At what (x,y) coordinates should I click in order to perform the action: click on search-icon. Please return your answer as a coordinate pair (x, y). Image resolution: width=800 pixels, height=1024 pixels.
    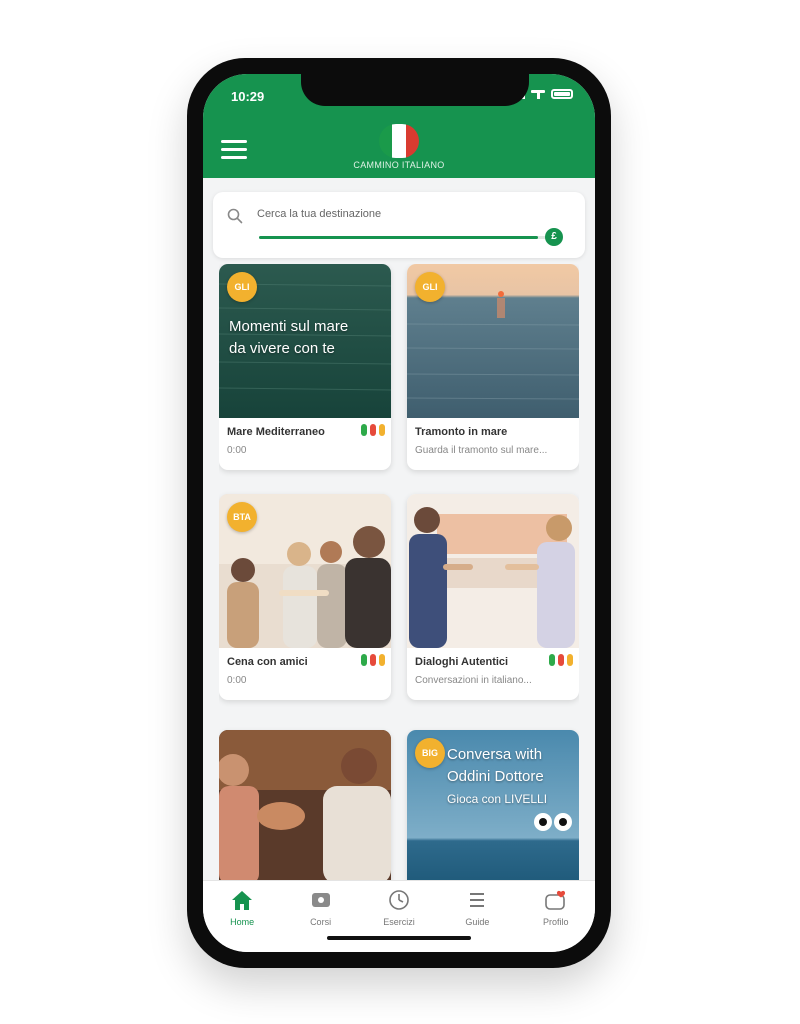
    Looking at the image, I should click on (235, 216).